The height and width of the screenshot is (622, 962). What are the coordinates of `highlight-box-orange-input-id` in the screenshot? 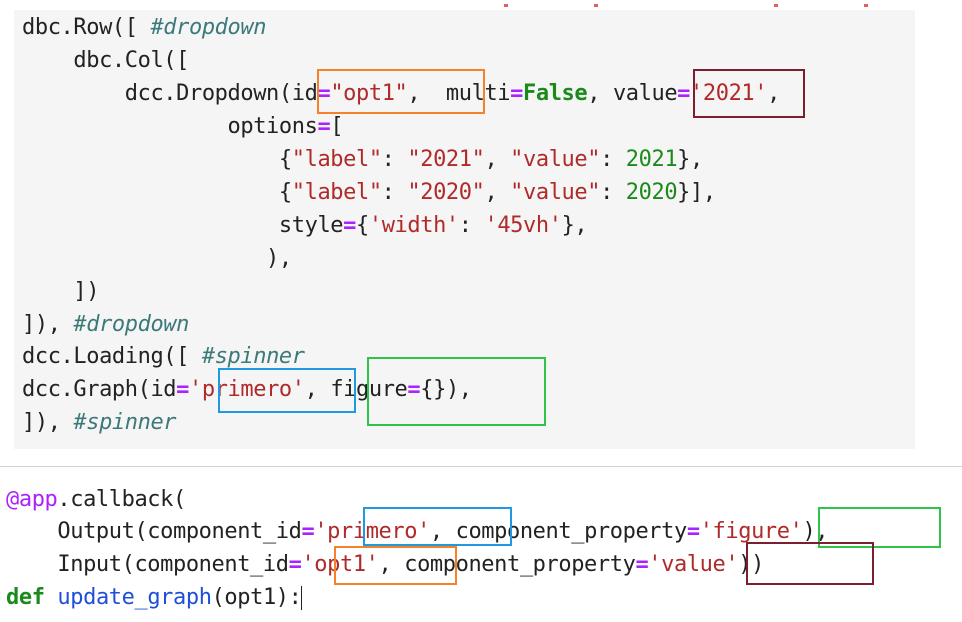 It's located at (395, 565).